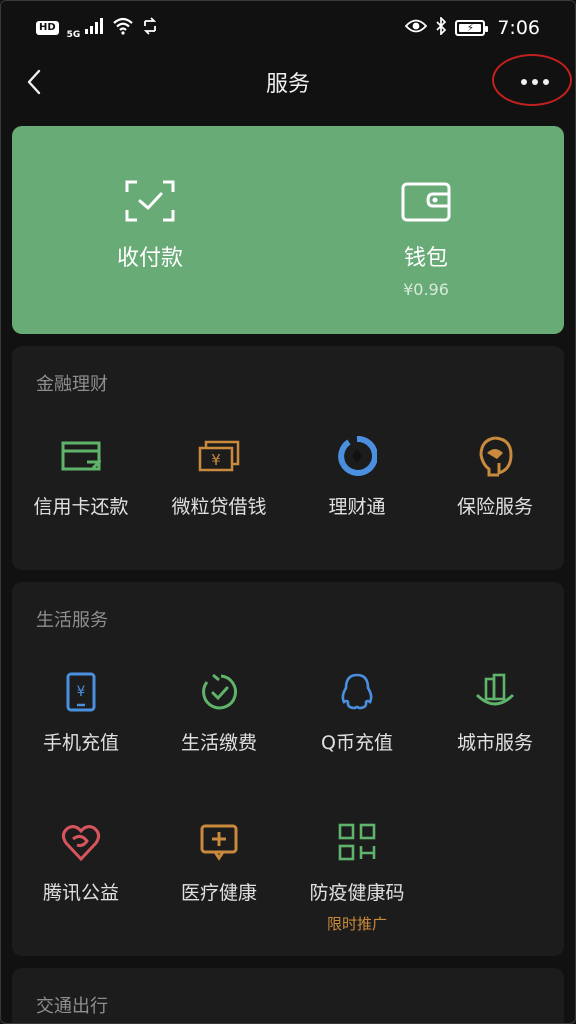 This screenshot has height=1024, width=576. What do you see at coordinates (416, 28) in the screenshot?
I see `eye-icon` at bounding box center [416, 28].